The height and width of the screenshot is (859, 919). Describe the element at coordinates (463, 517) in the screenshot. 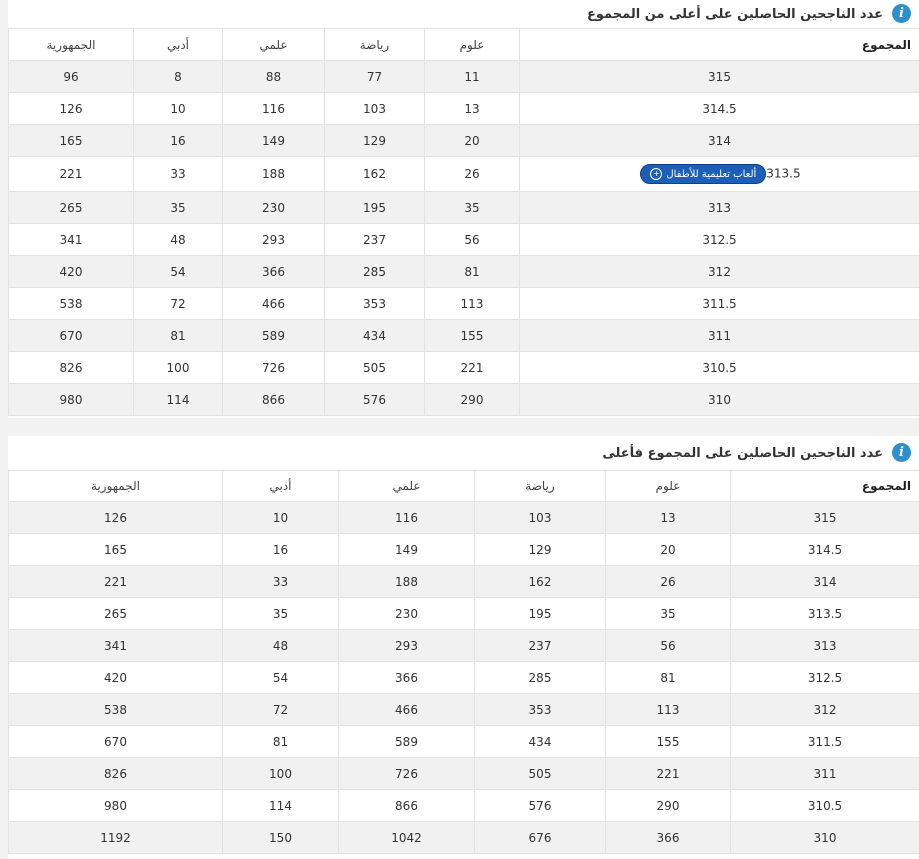

I see `table-row: 315 13 103 116 10 126` at that location.